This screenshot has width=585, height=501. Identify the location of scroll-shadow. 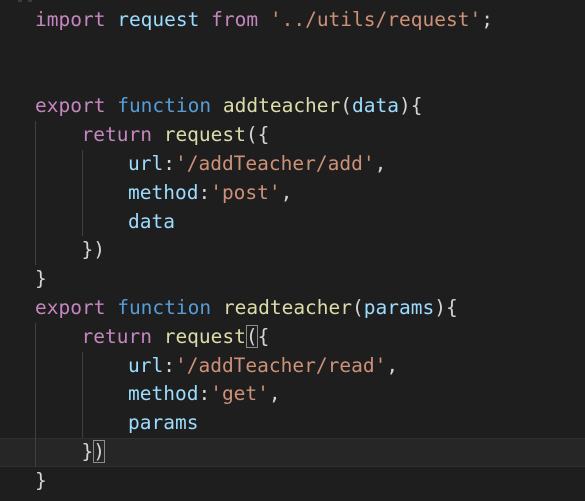
(28, 2).